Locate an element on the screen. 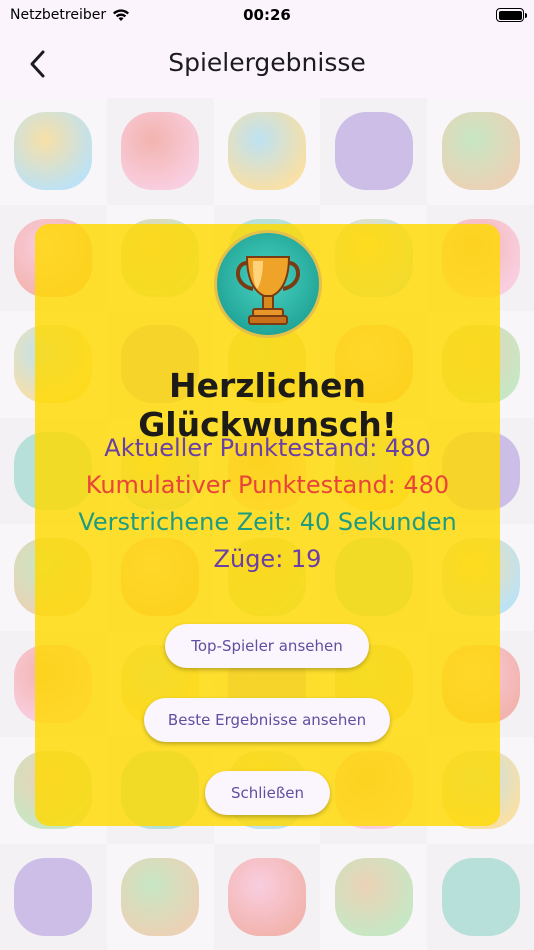 The height and width of the screenshot is (950, 534). page-title: Spielergebnisse is located at coordinates (267, 62).